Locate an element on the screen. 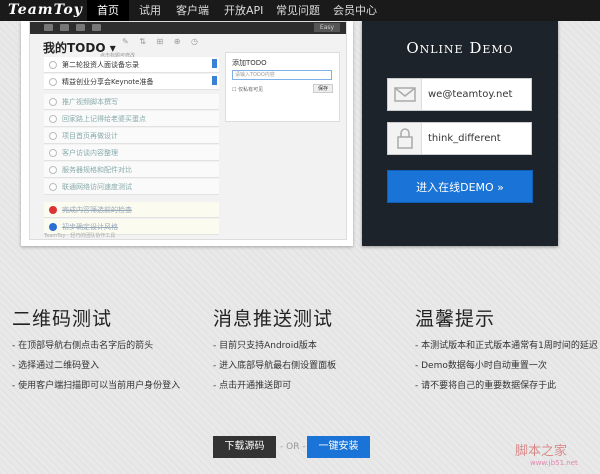 The image size is (600, 474). list-item: - 目前只支持Android版本 is located at coordinates (265, 346).